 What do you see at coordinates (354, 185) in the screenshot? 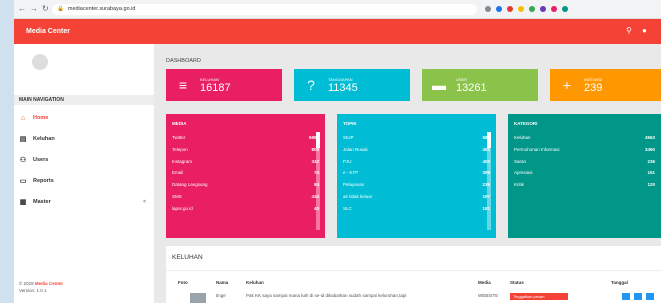
I see `list-item-name: Pelayanan` at bounding box center [354, 185].